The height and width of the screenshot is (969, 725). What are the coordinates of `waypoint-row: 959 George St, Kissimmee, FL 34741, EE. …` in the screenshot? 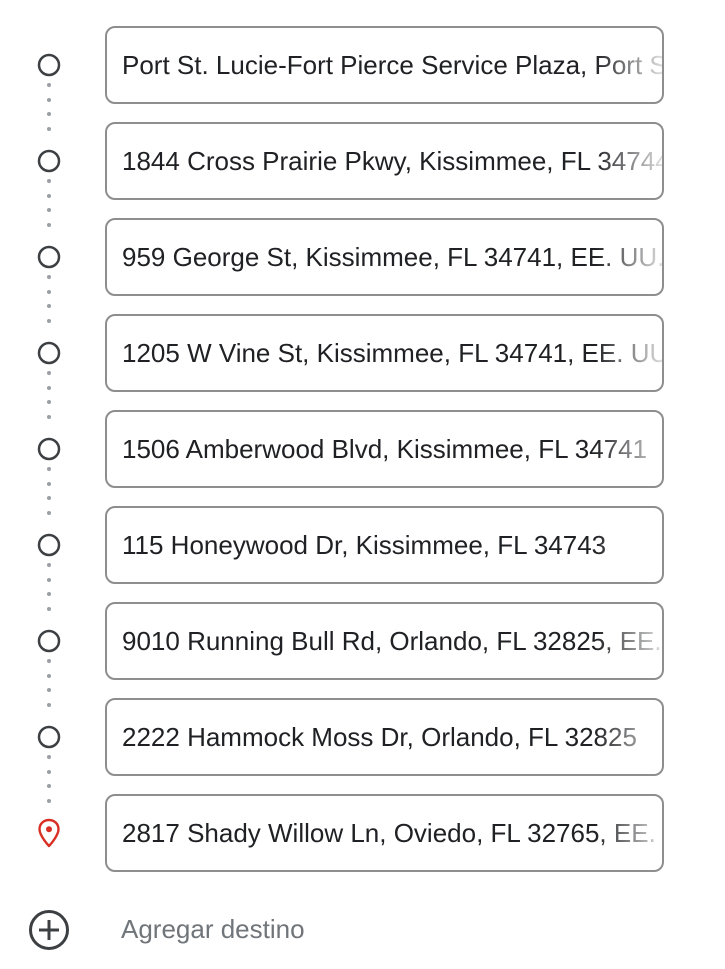 It's located at (362, 270).